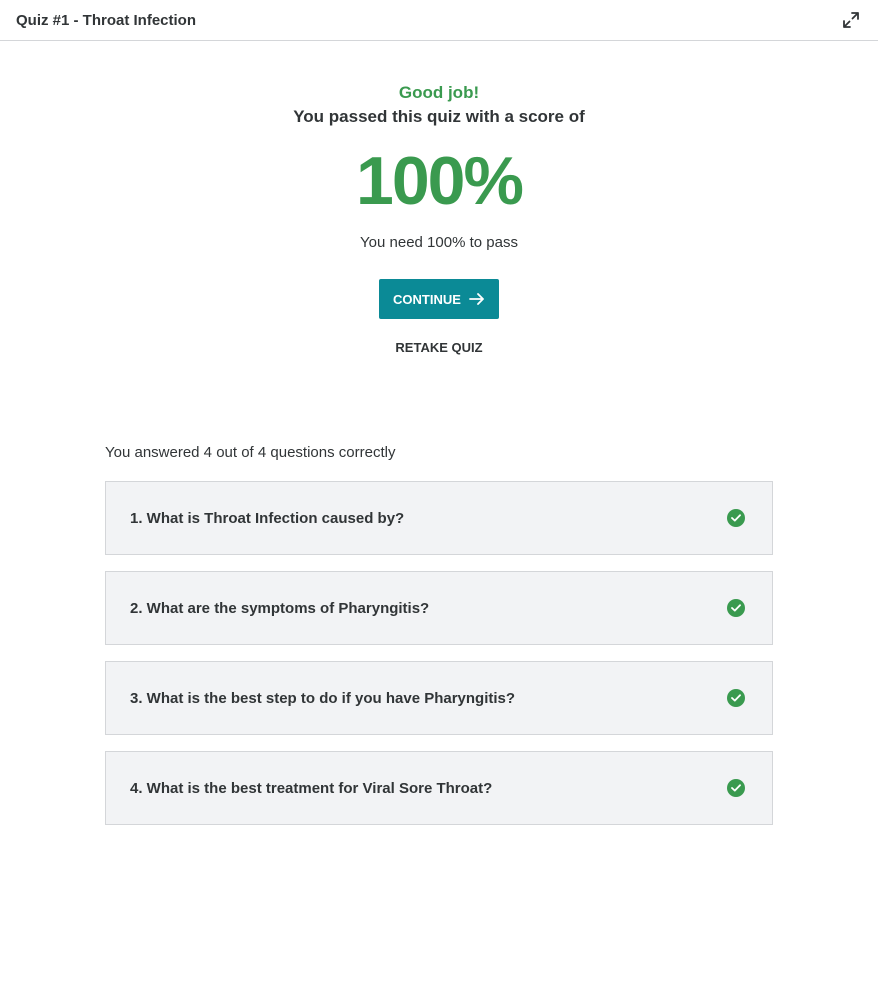 The image size is (878, 982). I want to click on score-value: 100%, so click(440, 181).